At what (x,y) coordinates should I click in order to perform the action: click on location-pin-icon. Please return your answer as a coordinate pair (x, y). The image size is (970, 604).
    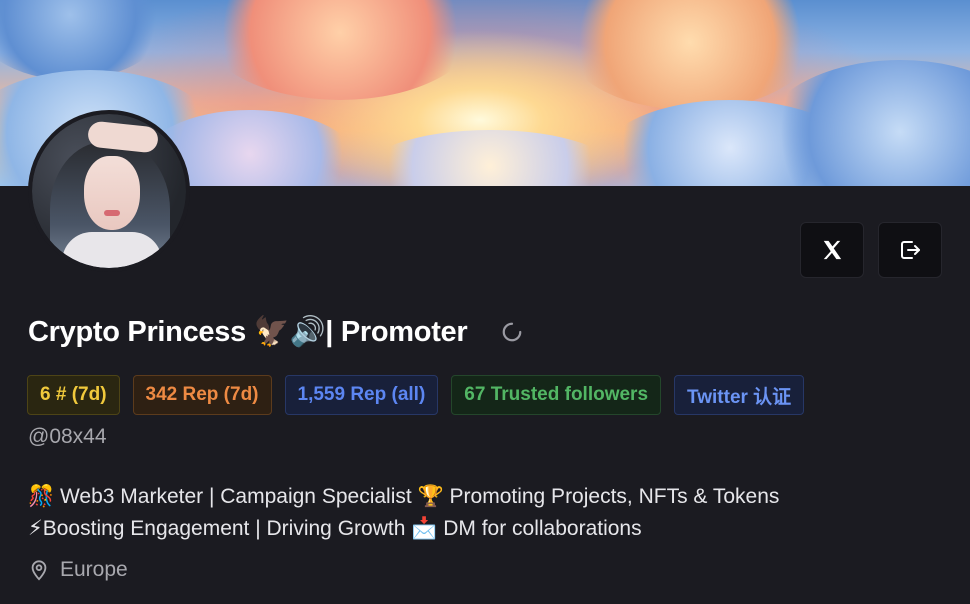
    Looking at the image, I should click on (39, 570).